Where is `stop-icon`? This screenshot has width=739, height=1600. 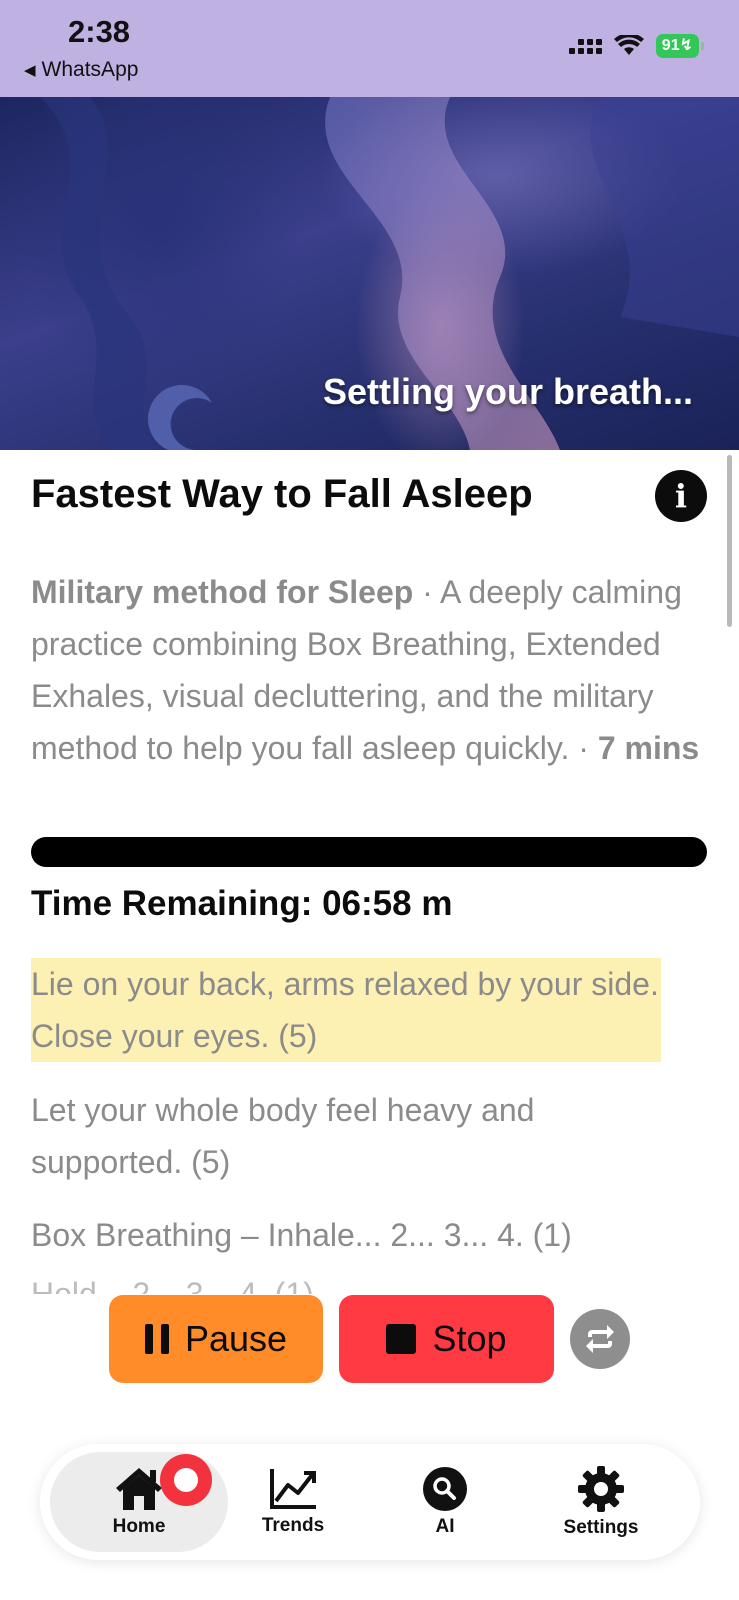 stop-icon is located at coordinates (401, 1339).